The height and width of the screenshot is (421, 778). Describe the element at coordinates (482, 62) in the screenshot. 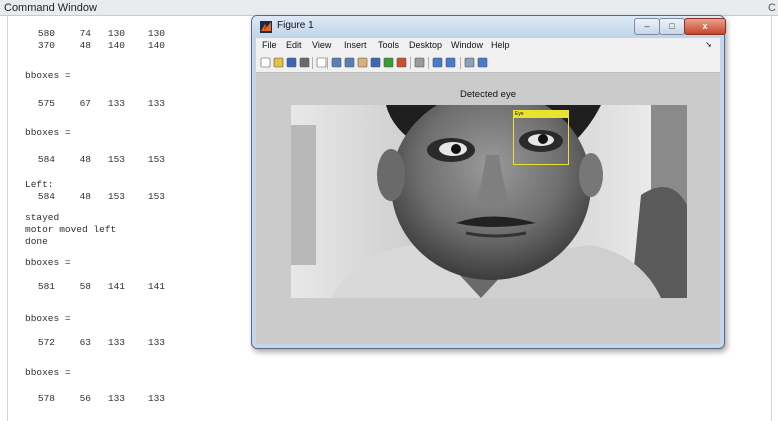

I see `show-plot-tools-icon` at that location.